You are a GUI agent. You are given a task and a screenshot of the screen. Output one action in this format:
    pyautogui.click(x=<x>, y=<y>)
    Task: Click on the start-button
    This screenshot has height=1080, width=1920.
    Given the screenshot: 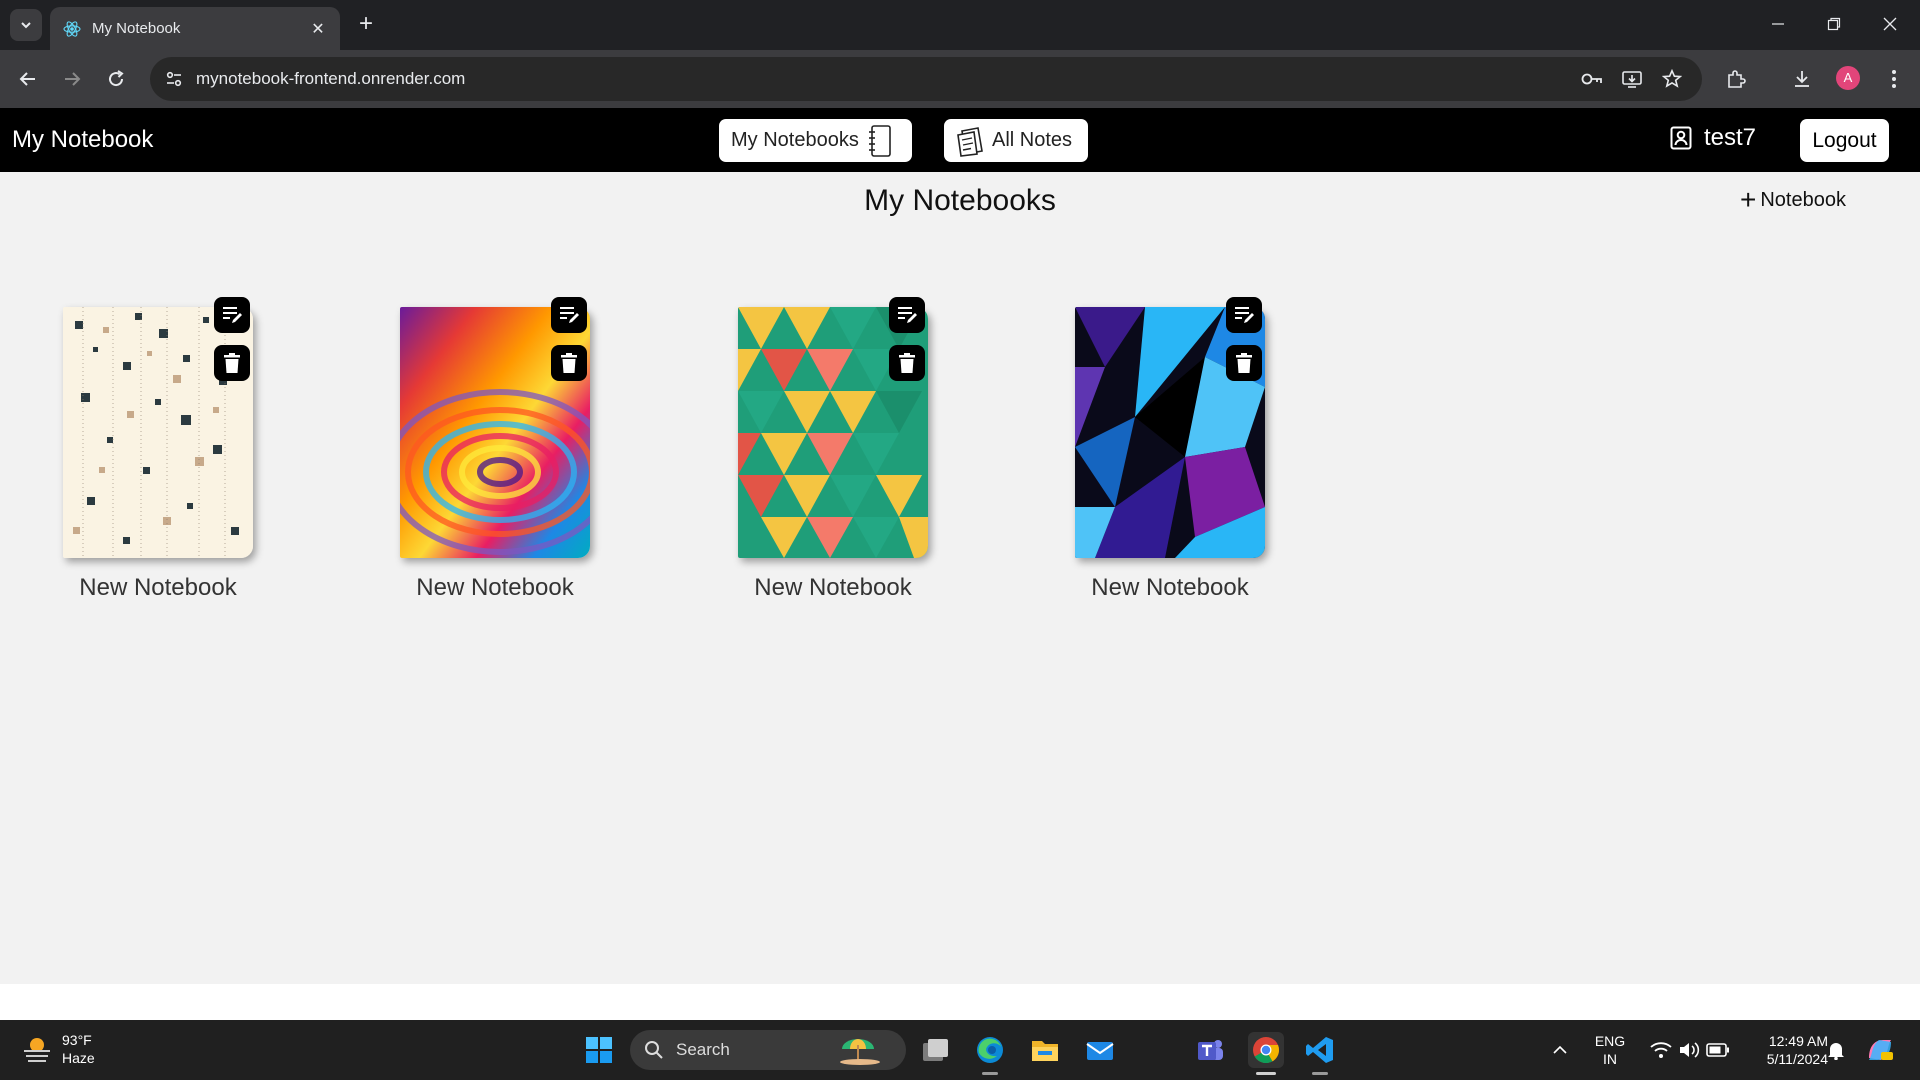 What is the action you would take?
    pyautogui.click(x=599, y=1050)
    